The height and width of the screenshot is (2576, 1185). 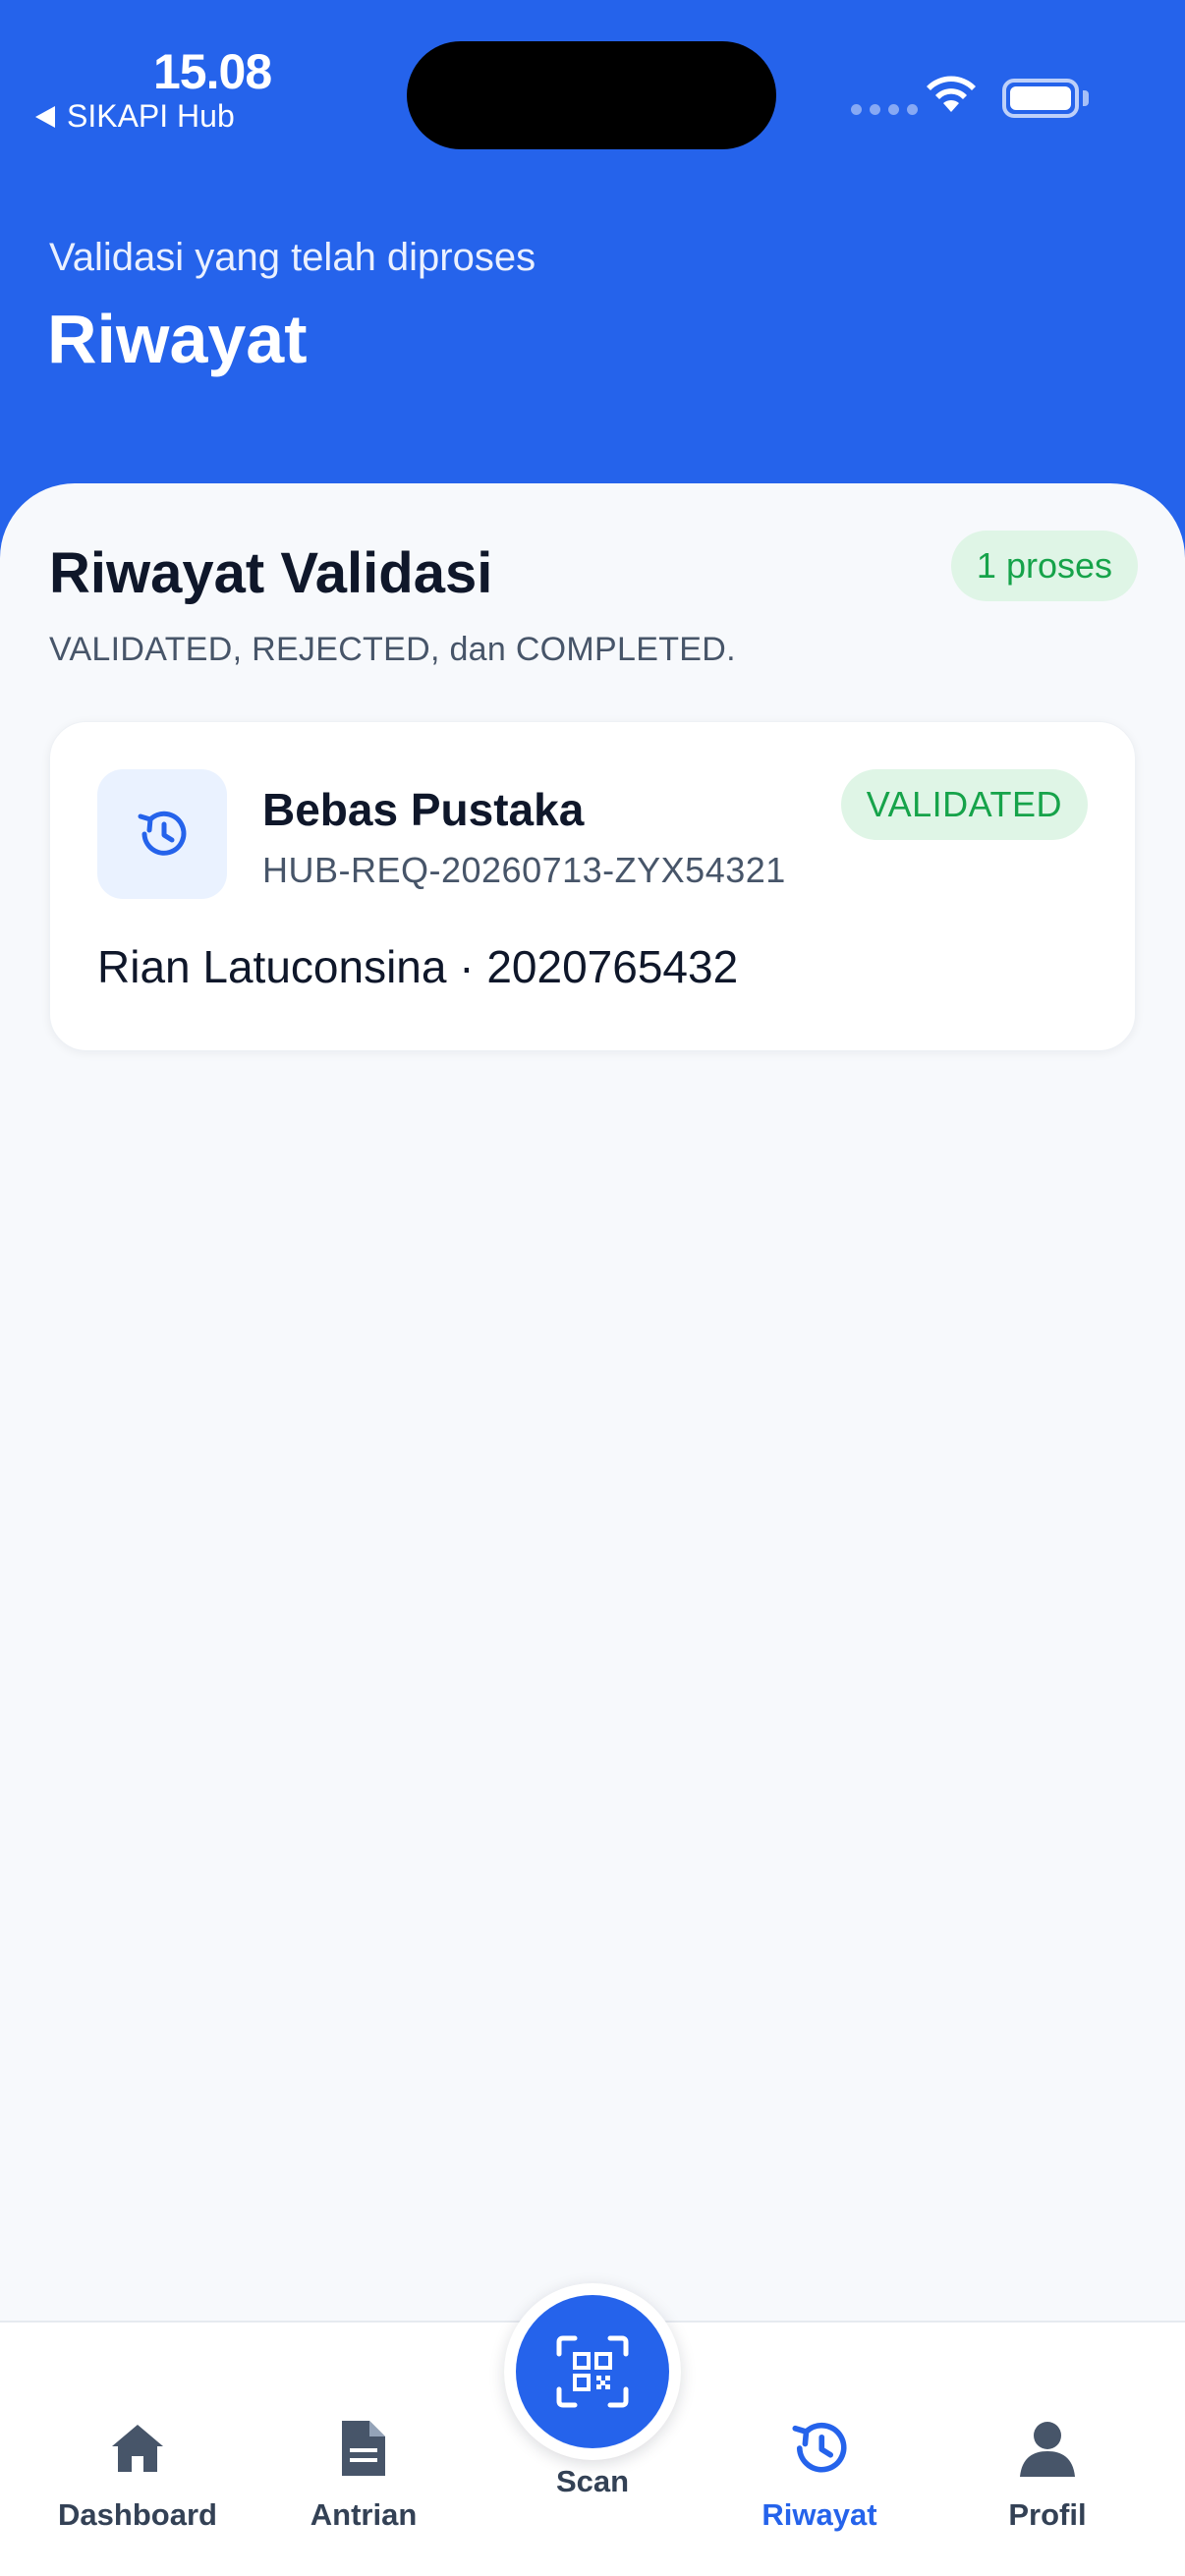 I want to click on battery-icon, so click(x=1041, y=98).